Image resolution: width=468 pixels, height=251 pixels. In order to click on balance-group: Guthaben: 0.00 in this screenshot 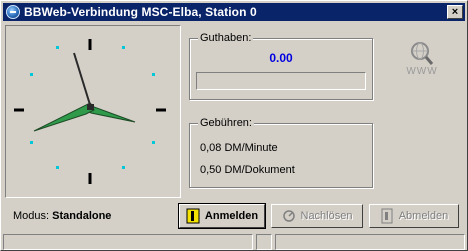, I will do `click(281, 66)`.